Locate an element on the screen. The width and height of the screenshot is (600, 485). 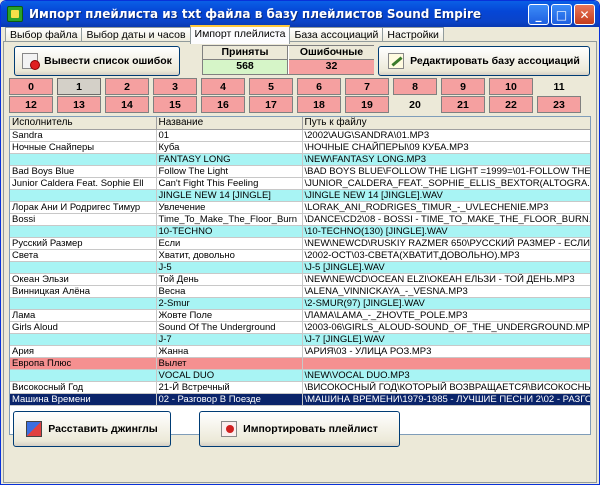
cell-title: 10-TECHNO is located at coordinates (229, 231).